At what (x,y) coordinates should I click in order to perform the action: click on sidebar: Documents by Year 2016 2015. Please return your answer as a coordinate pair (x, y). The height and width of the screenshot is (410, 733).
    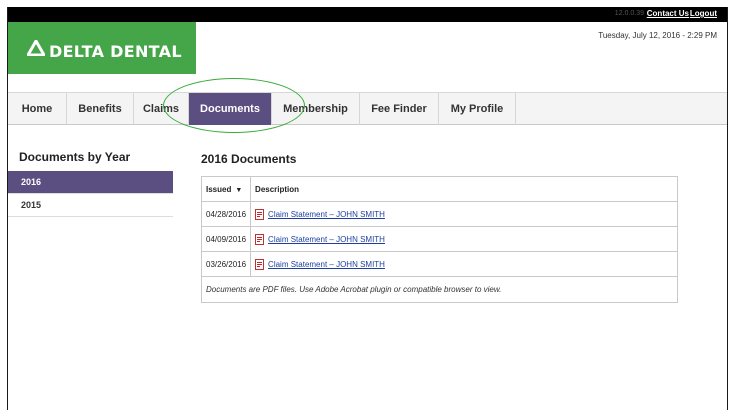
    Looking at the image, I should click on (90, 182).